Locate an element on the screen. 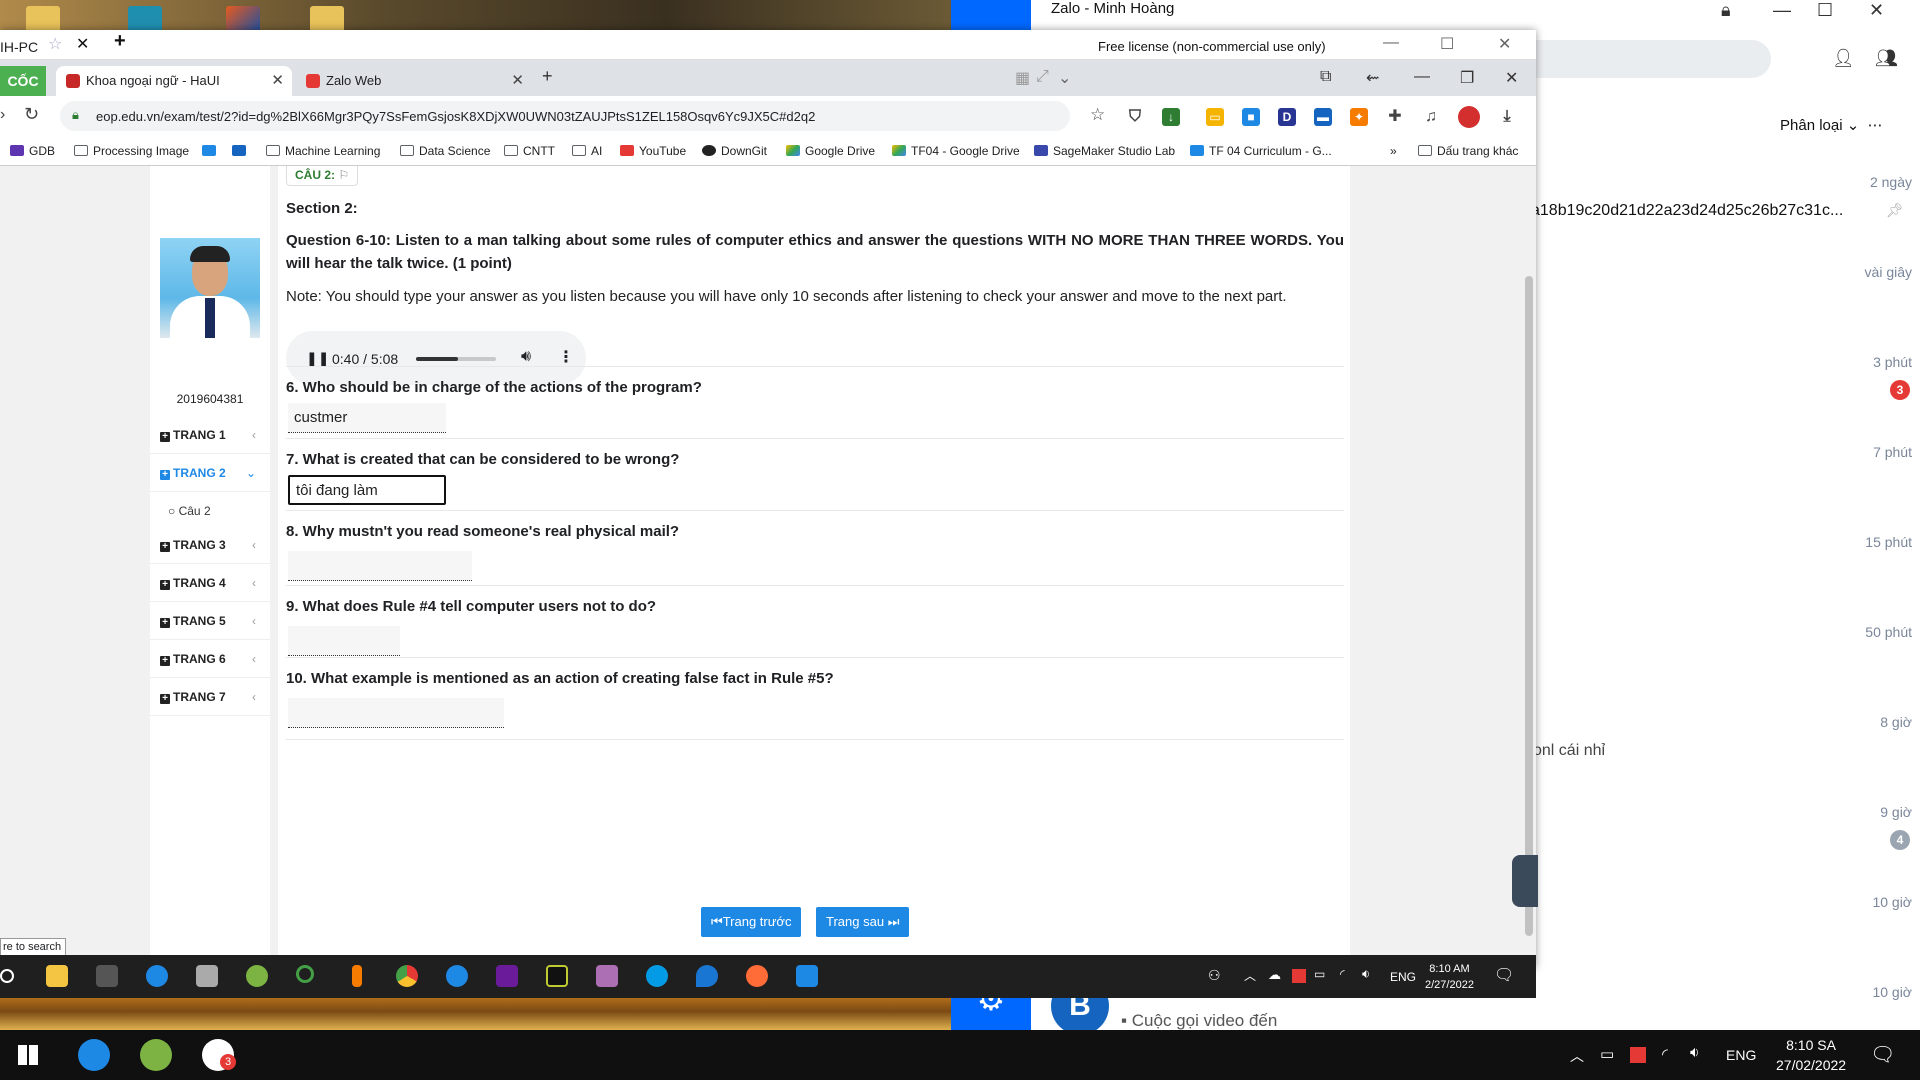 The height and width of the screenshot is (1080, 1920). refresh-app-icon is located at coordinates (305, 974).